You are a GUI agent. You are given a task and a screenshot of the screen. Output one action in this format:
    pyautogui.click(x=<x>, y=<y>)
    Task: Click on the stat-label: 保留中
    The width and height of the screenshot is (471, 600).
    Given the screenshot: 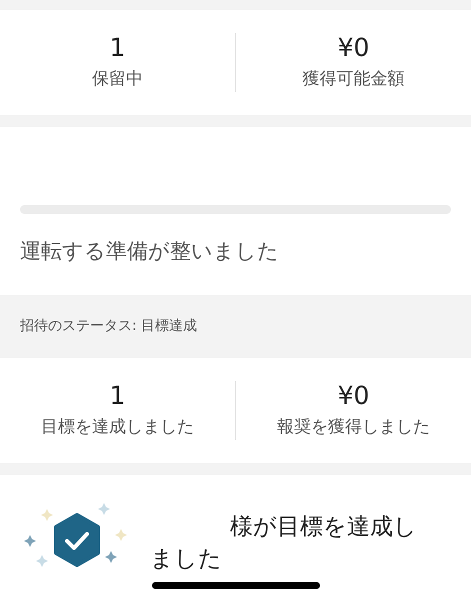 What is the action you would take?
    pyautogui.click(x=117, y=79)
    